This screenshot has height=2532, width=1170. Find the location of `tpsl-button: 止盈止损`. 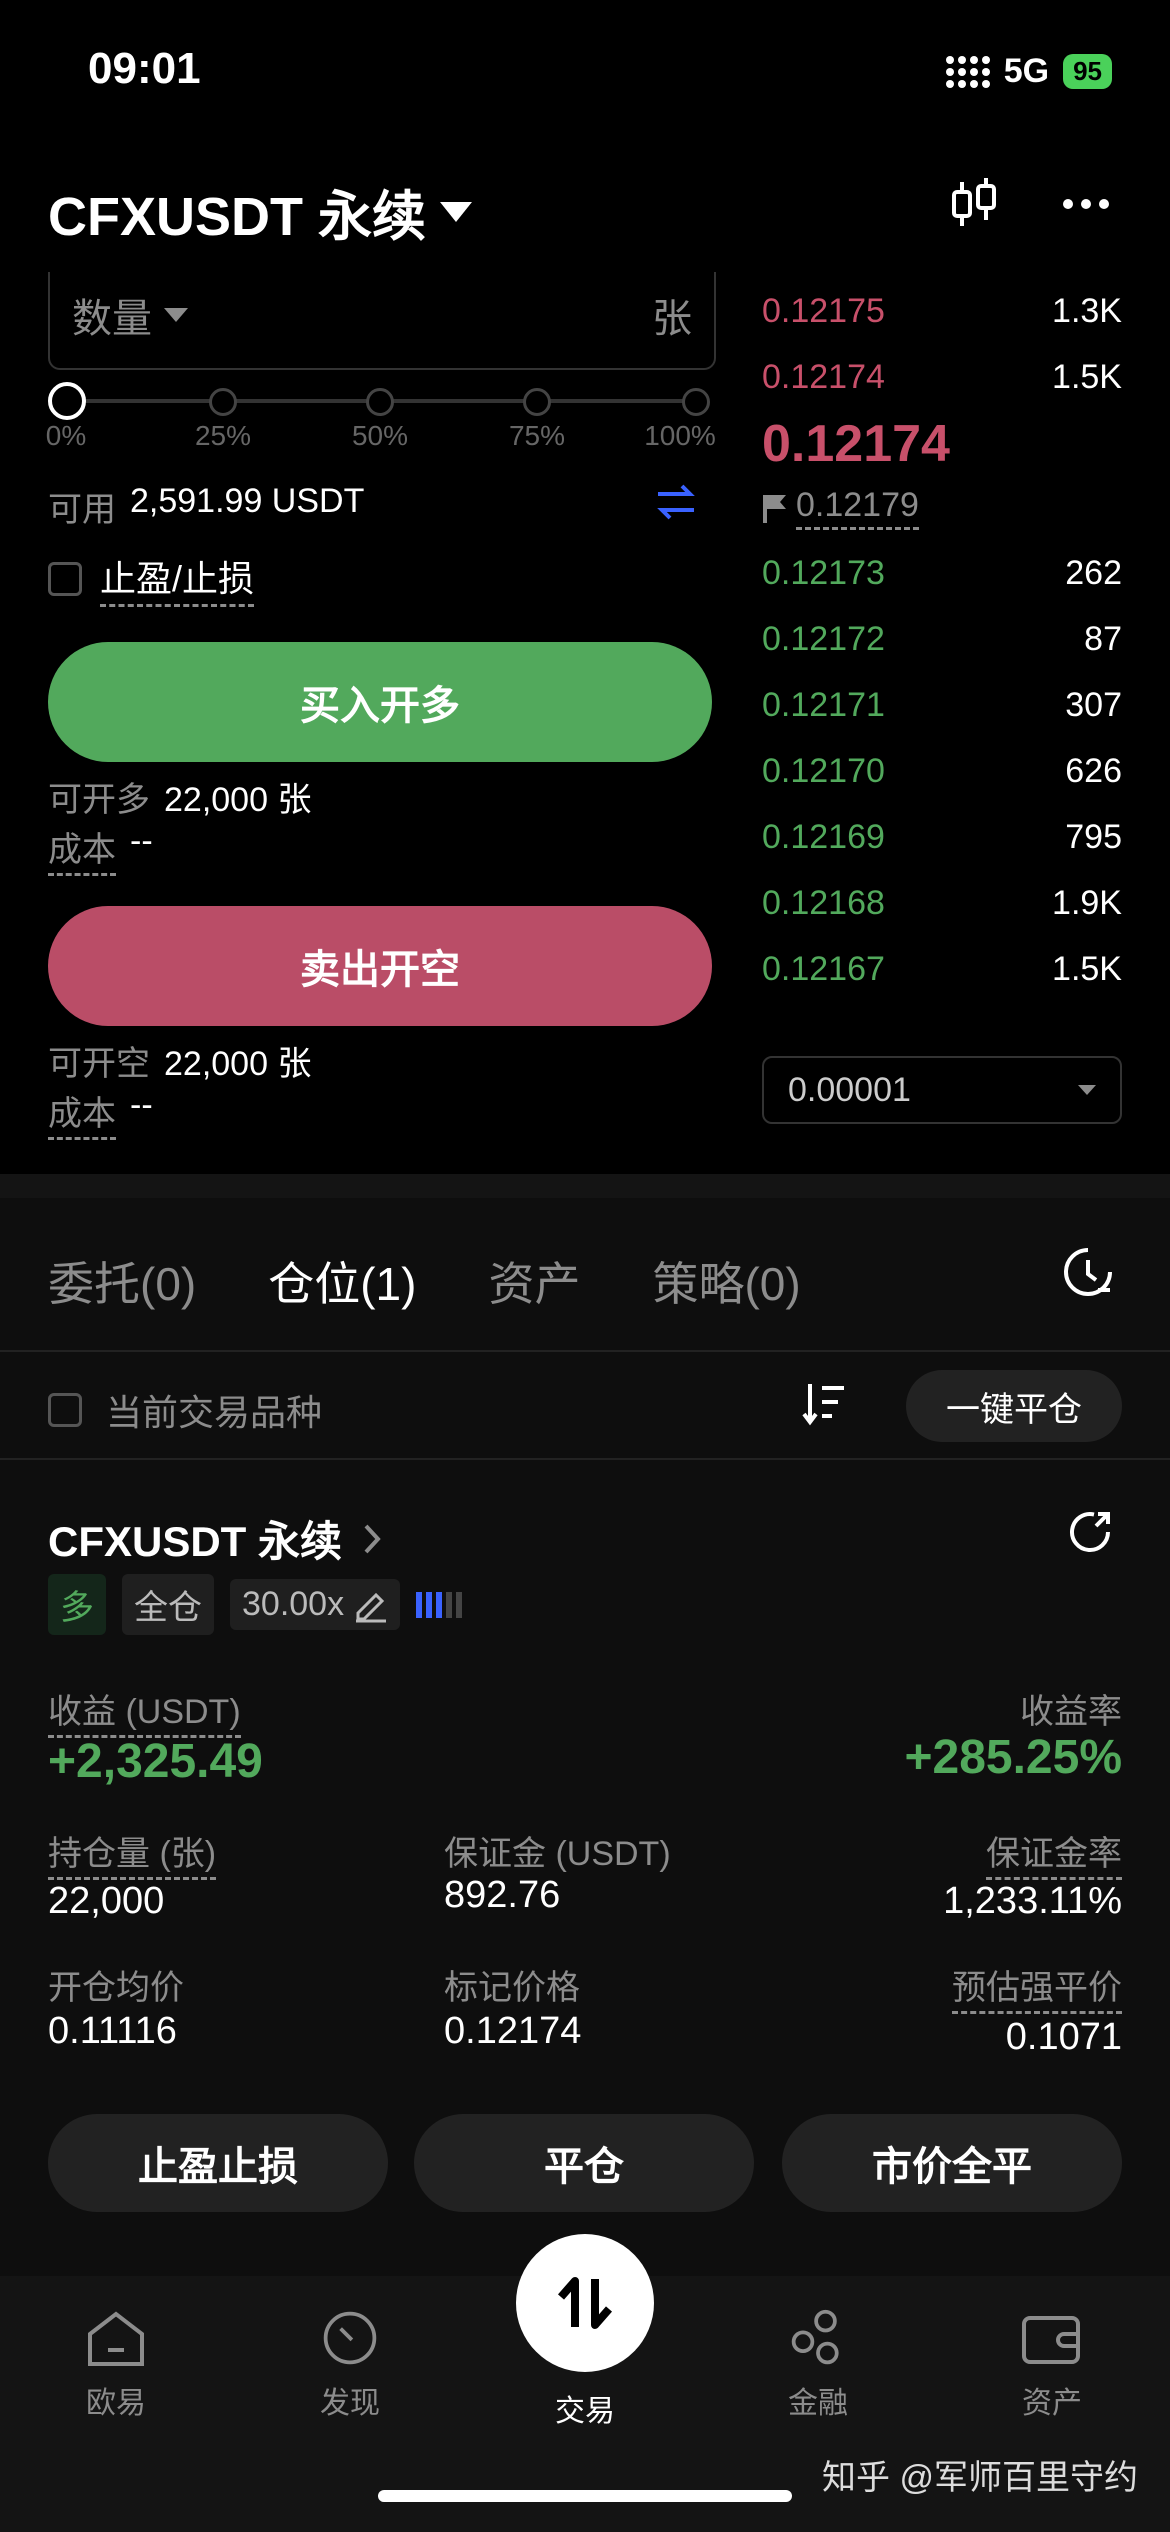

tpsl-button: 止盈止损 is located at coordinates (218, 2163).